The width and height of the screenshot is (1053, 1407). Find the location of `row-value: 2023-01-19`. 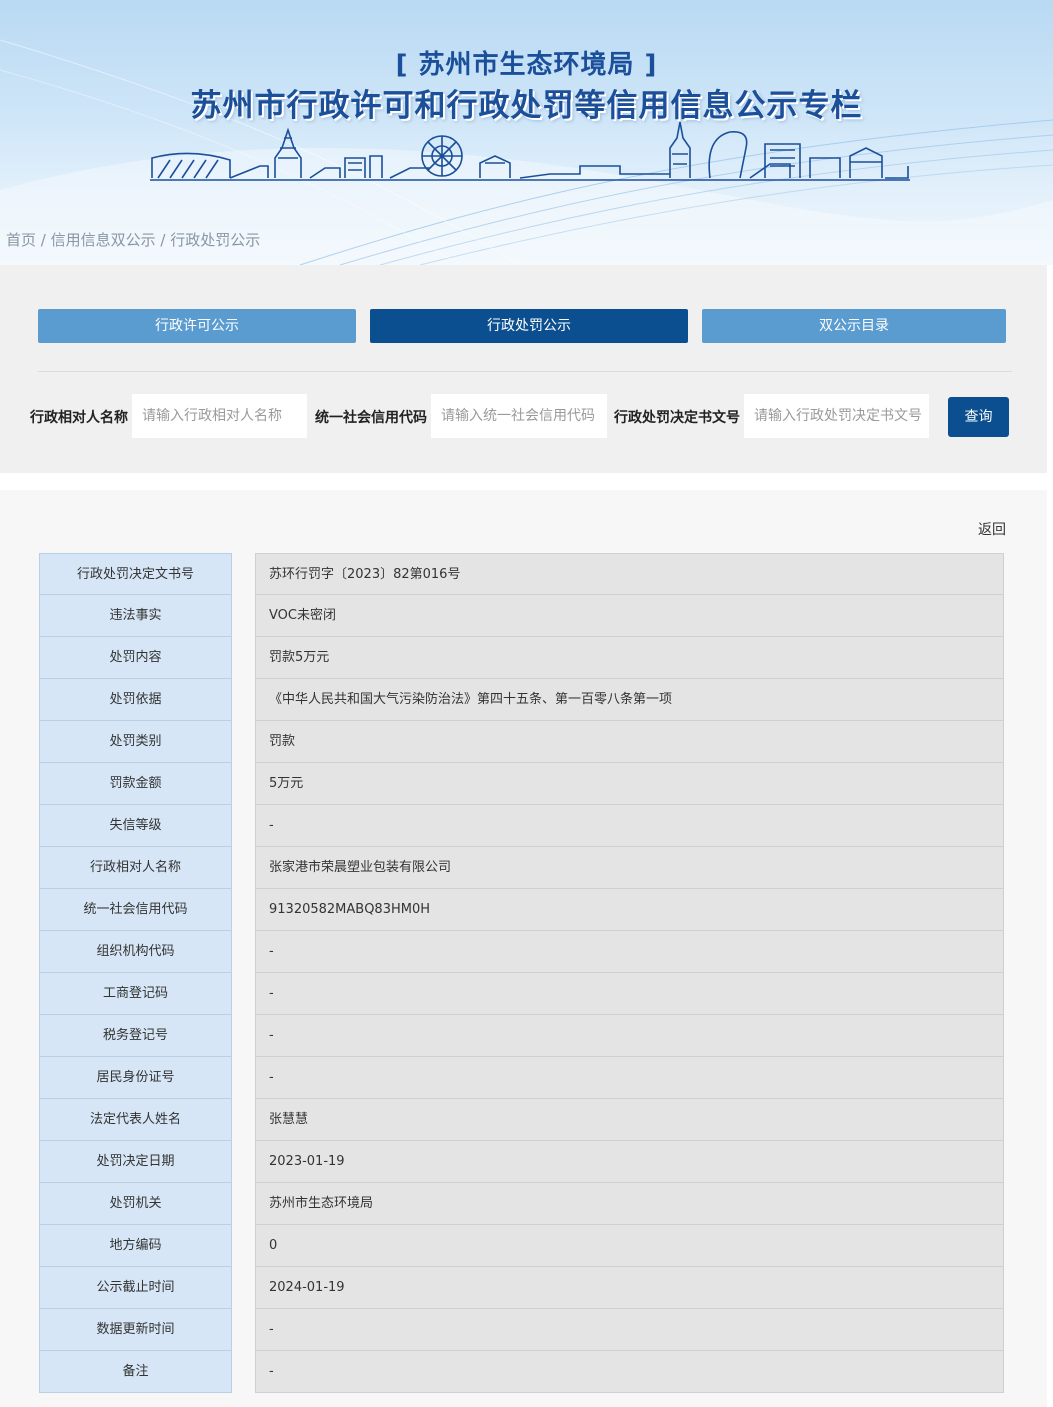

row-value: 2023-01-19 is located at coordinates (629, 1162).